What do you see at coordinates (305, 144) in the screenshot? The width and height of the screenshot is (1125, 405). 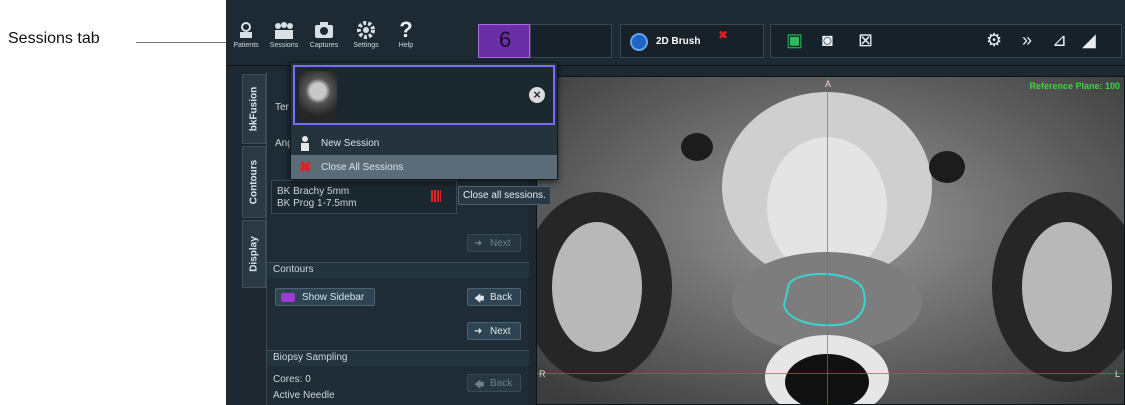 I see `person-icon` at bounding box center [305, 144].